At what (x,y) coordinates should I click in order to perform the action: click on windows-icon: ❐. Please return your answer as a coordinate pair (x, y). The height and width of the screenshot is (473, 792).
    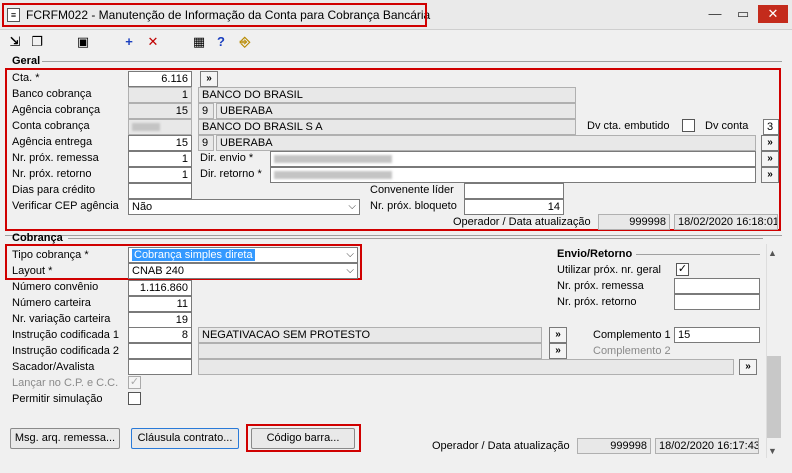
    Looking at the image, I should click on (37, 42).